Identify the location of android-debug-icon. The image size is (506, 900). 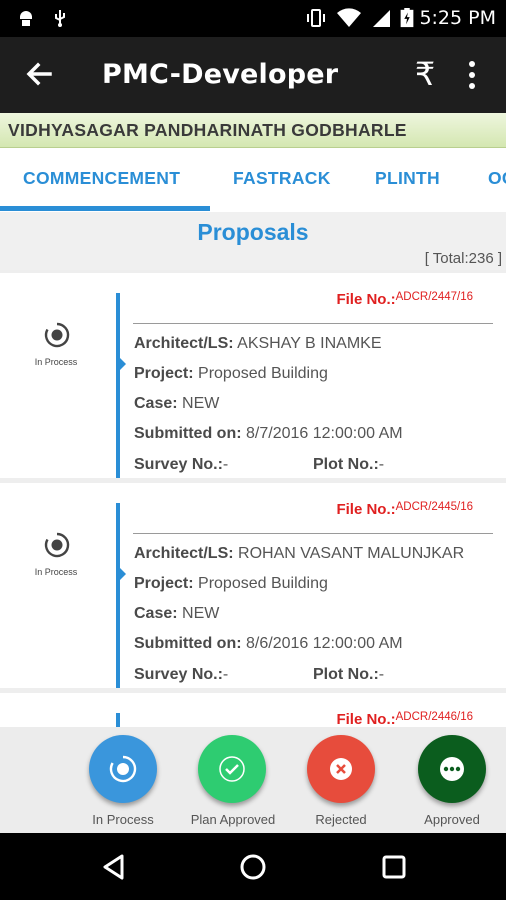
(26, 18).